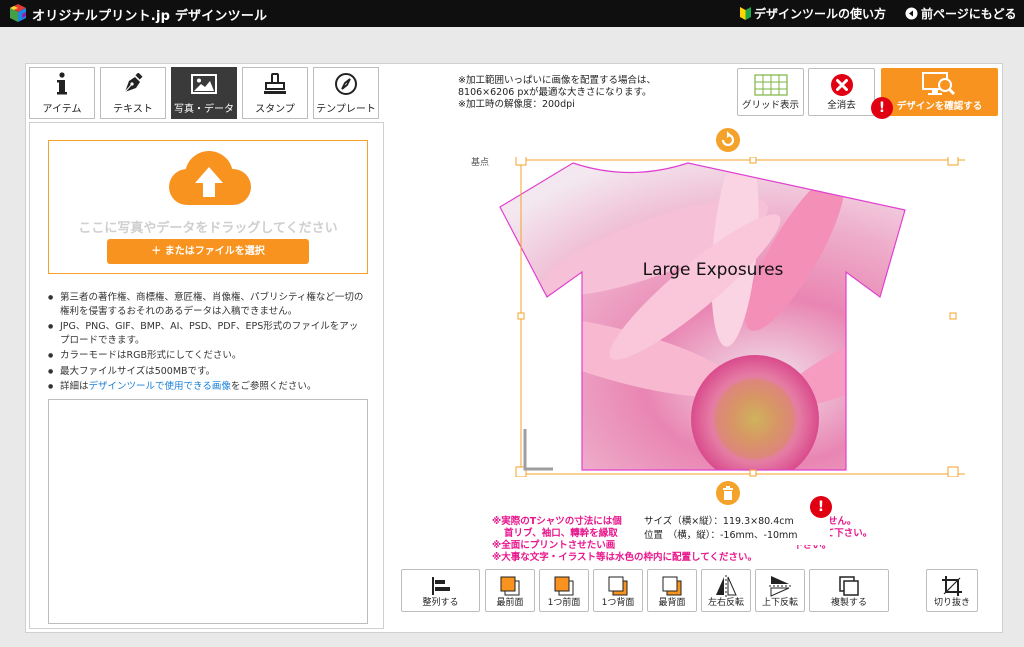 This screenshot has width=1024, height=647. I want to click on tab-item: アイテム, so click(62, 93).